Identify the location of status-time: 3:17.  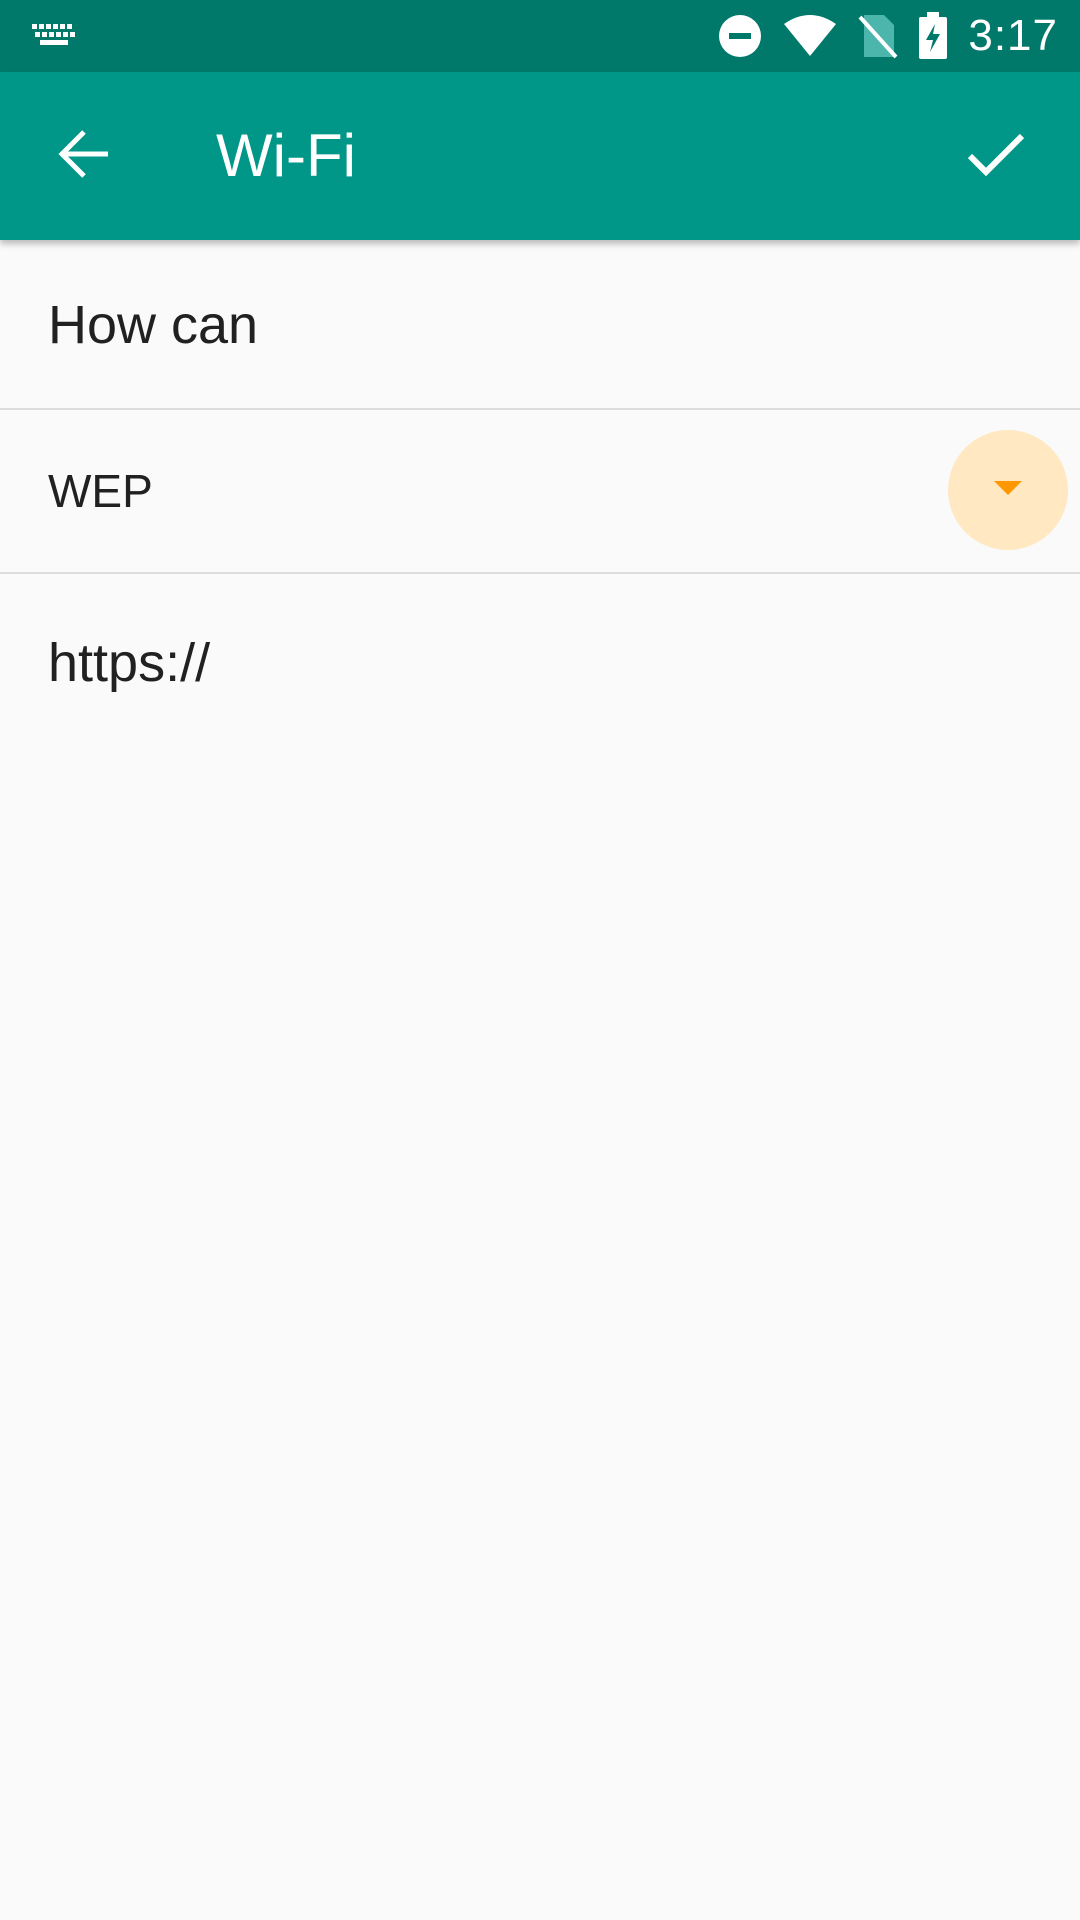
(1013, 35).